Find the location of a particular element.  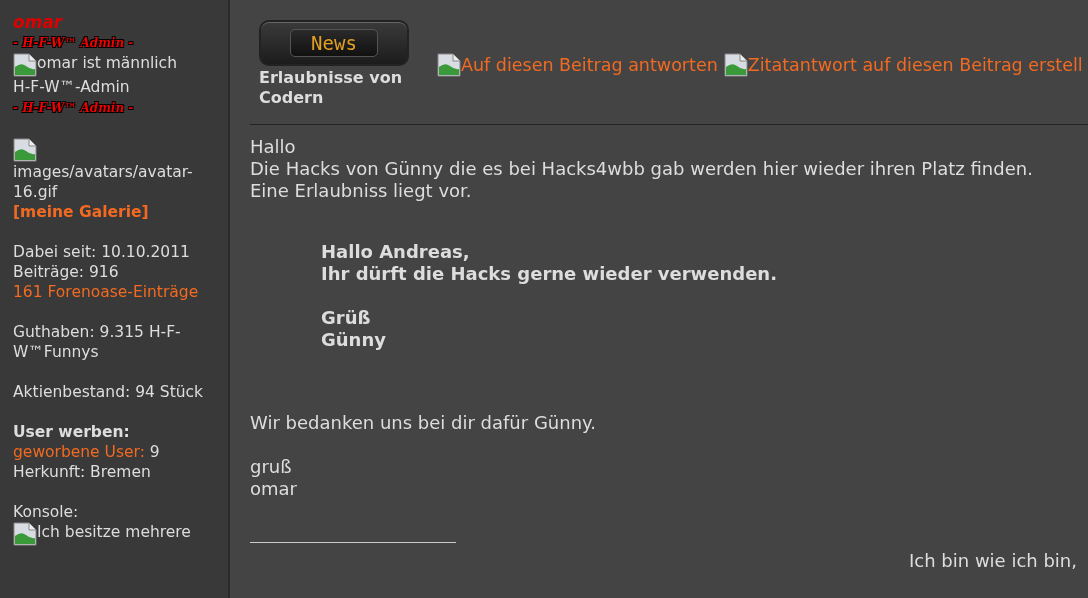

badge-label: News is located at coordinates (334, 43).